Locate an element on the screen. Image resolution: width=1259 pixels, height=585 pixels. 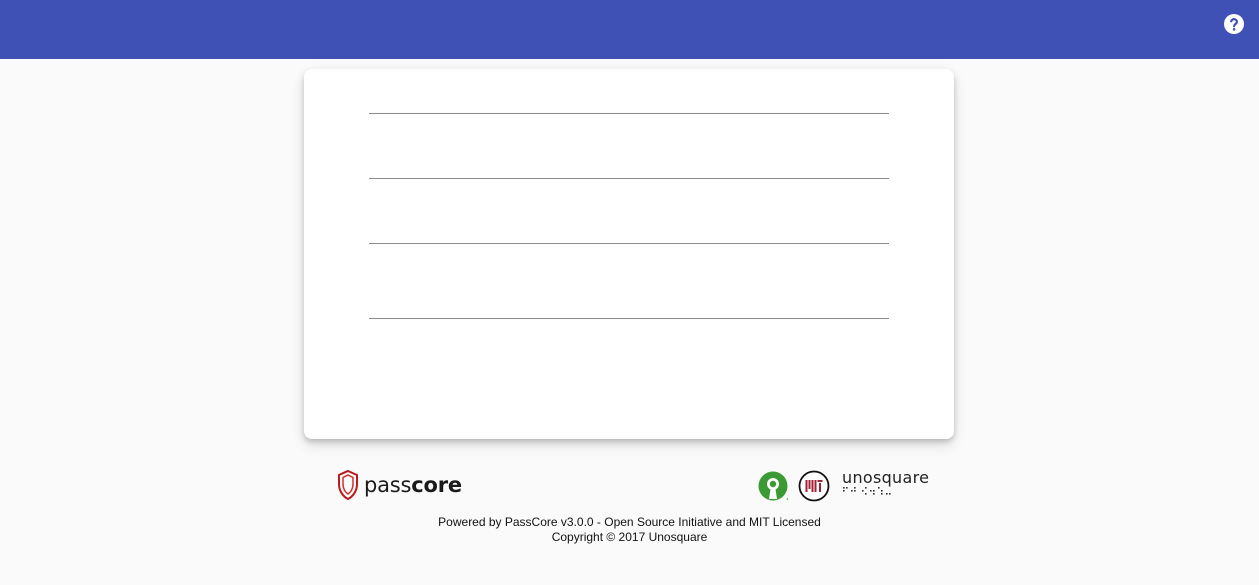
passcore-shield-icon is located at coordinates (348, 485).